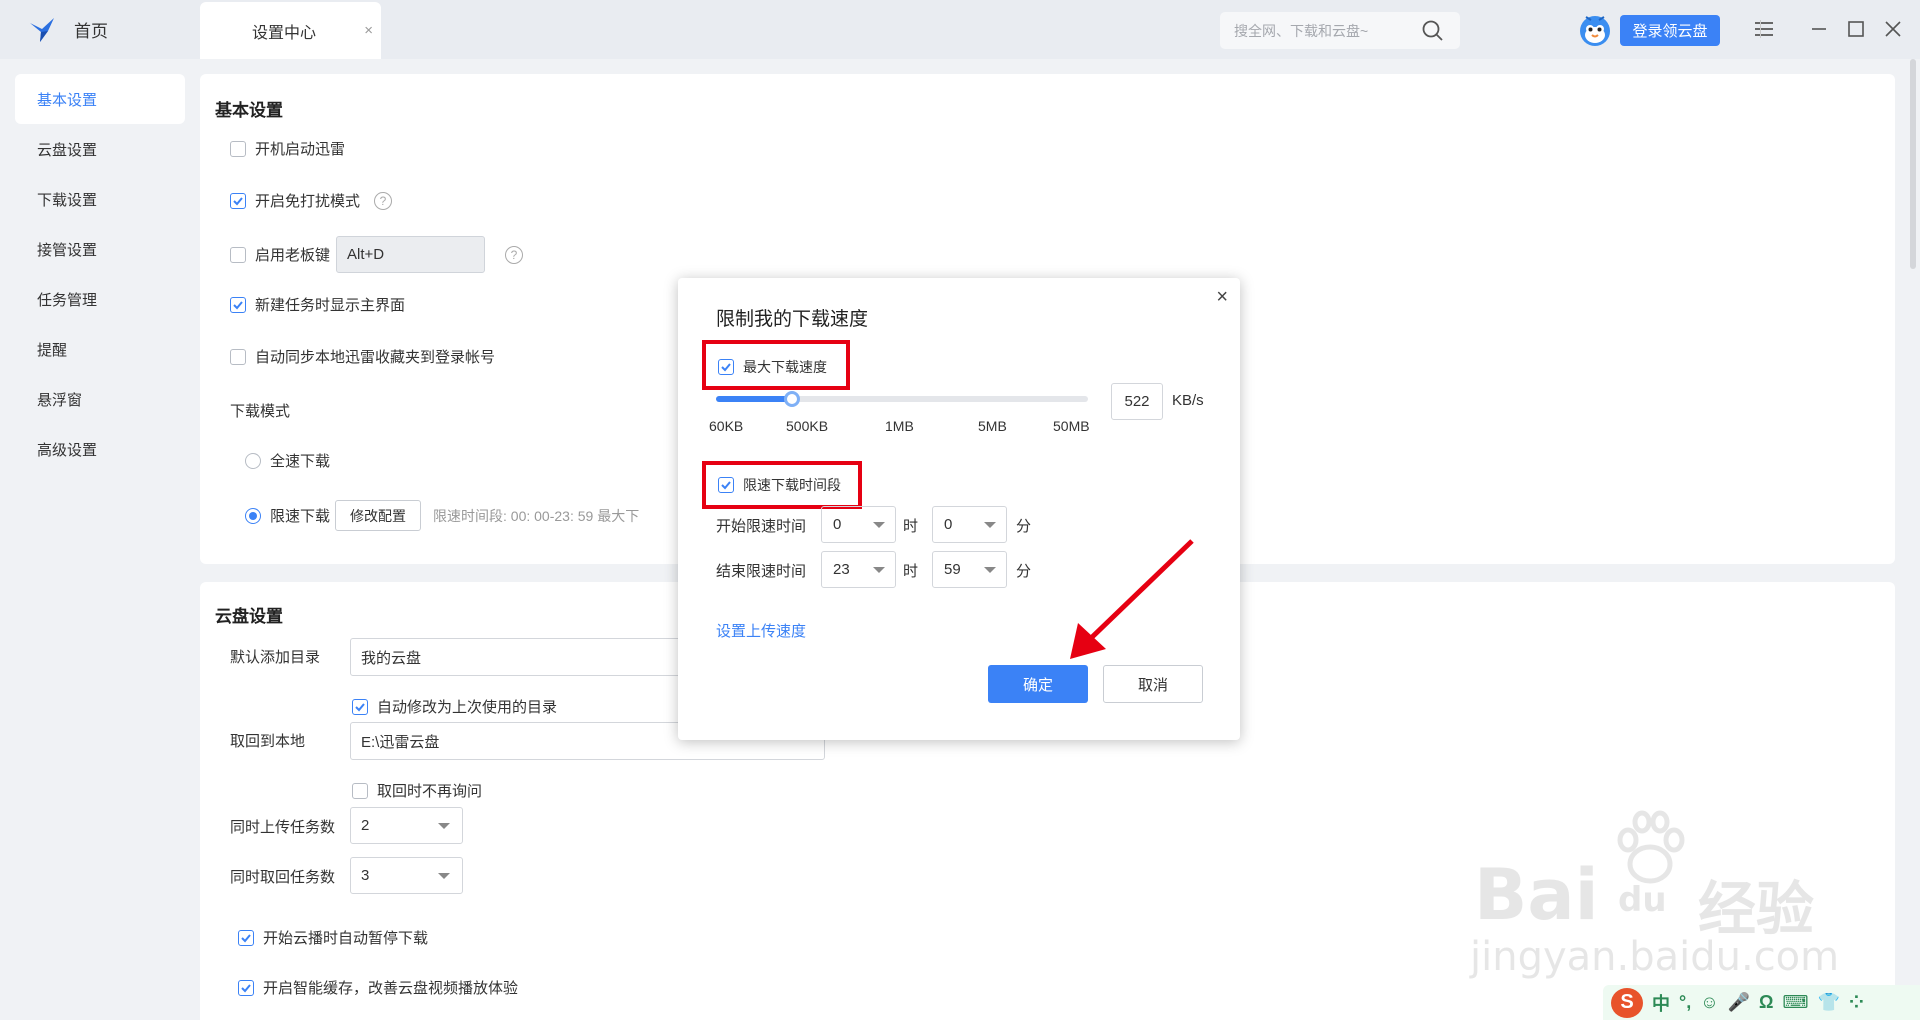 Image resolution: width=1920 pixels, height=1020 pixels. I want to click on checkmark-icon, so click(246, 987).